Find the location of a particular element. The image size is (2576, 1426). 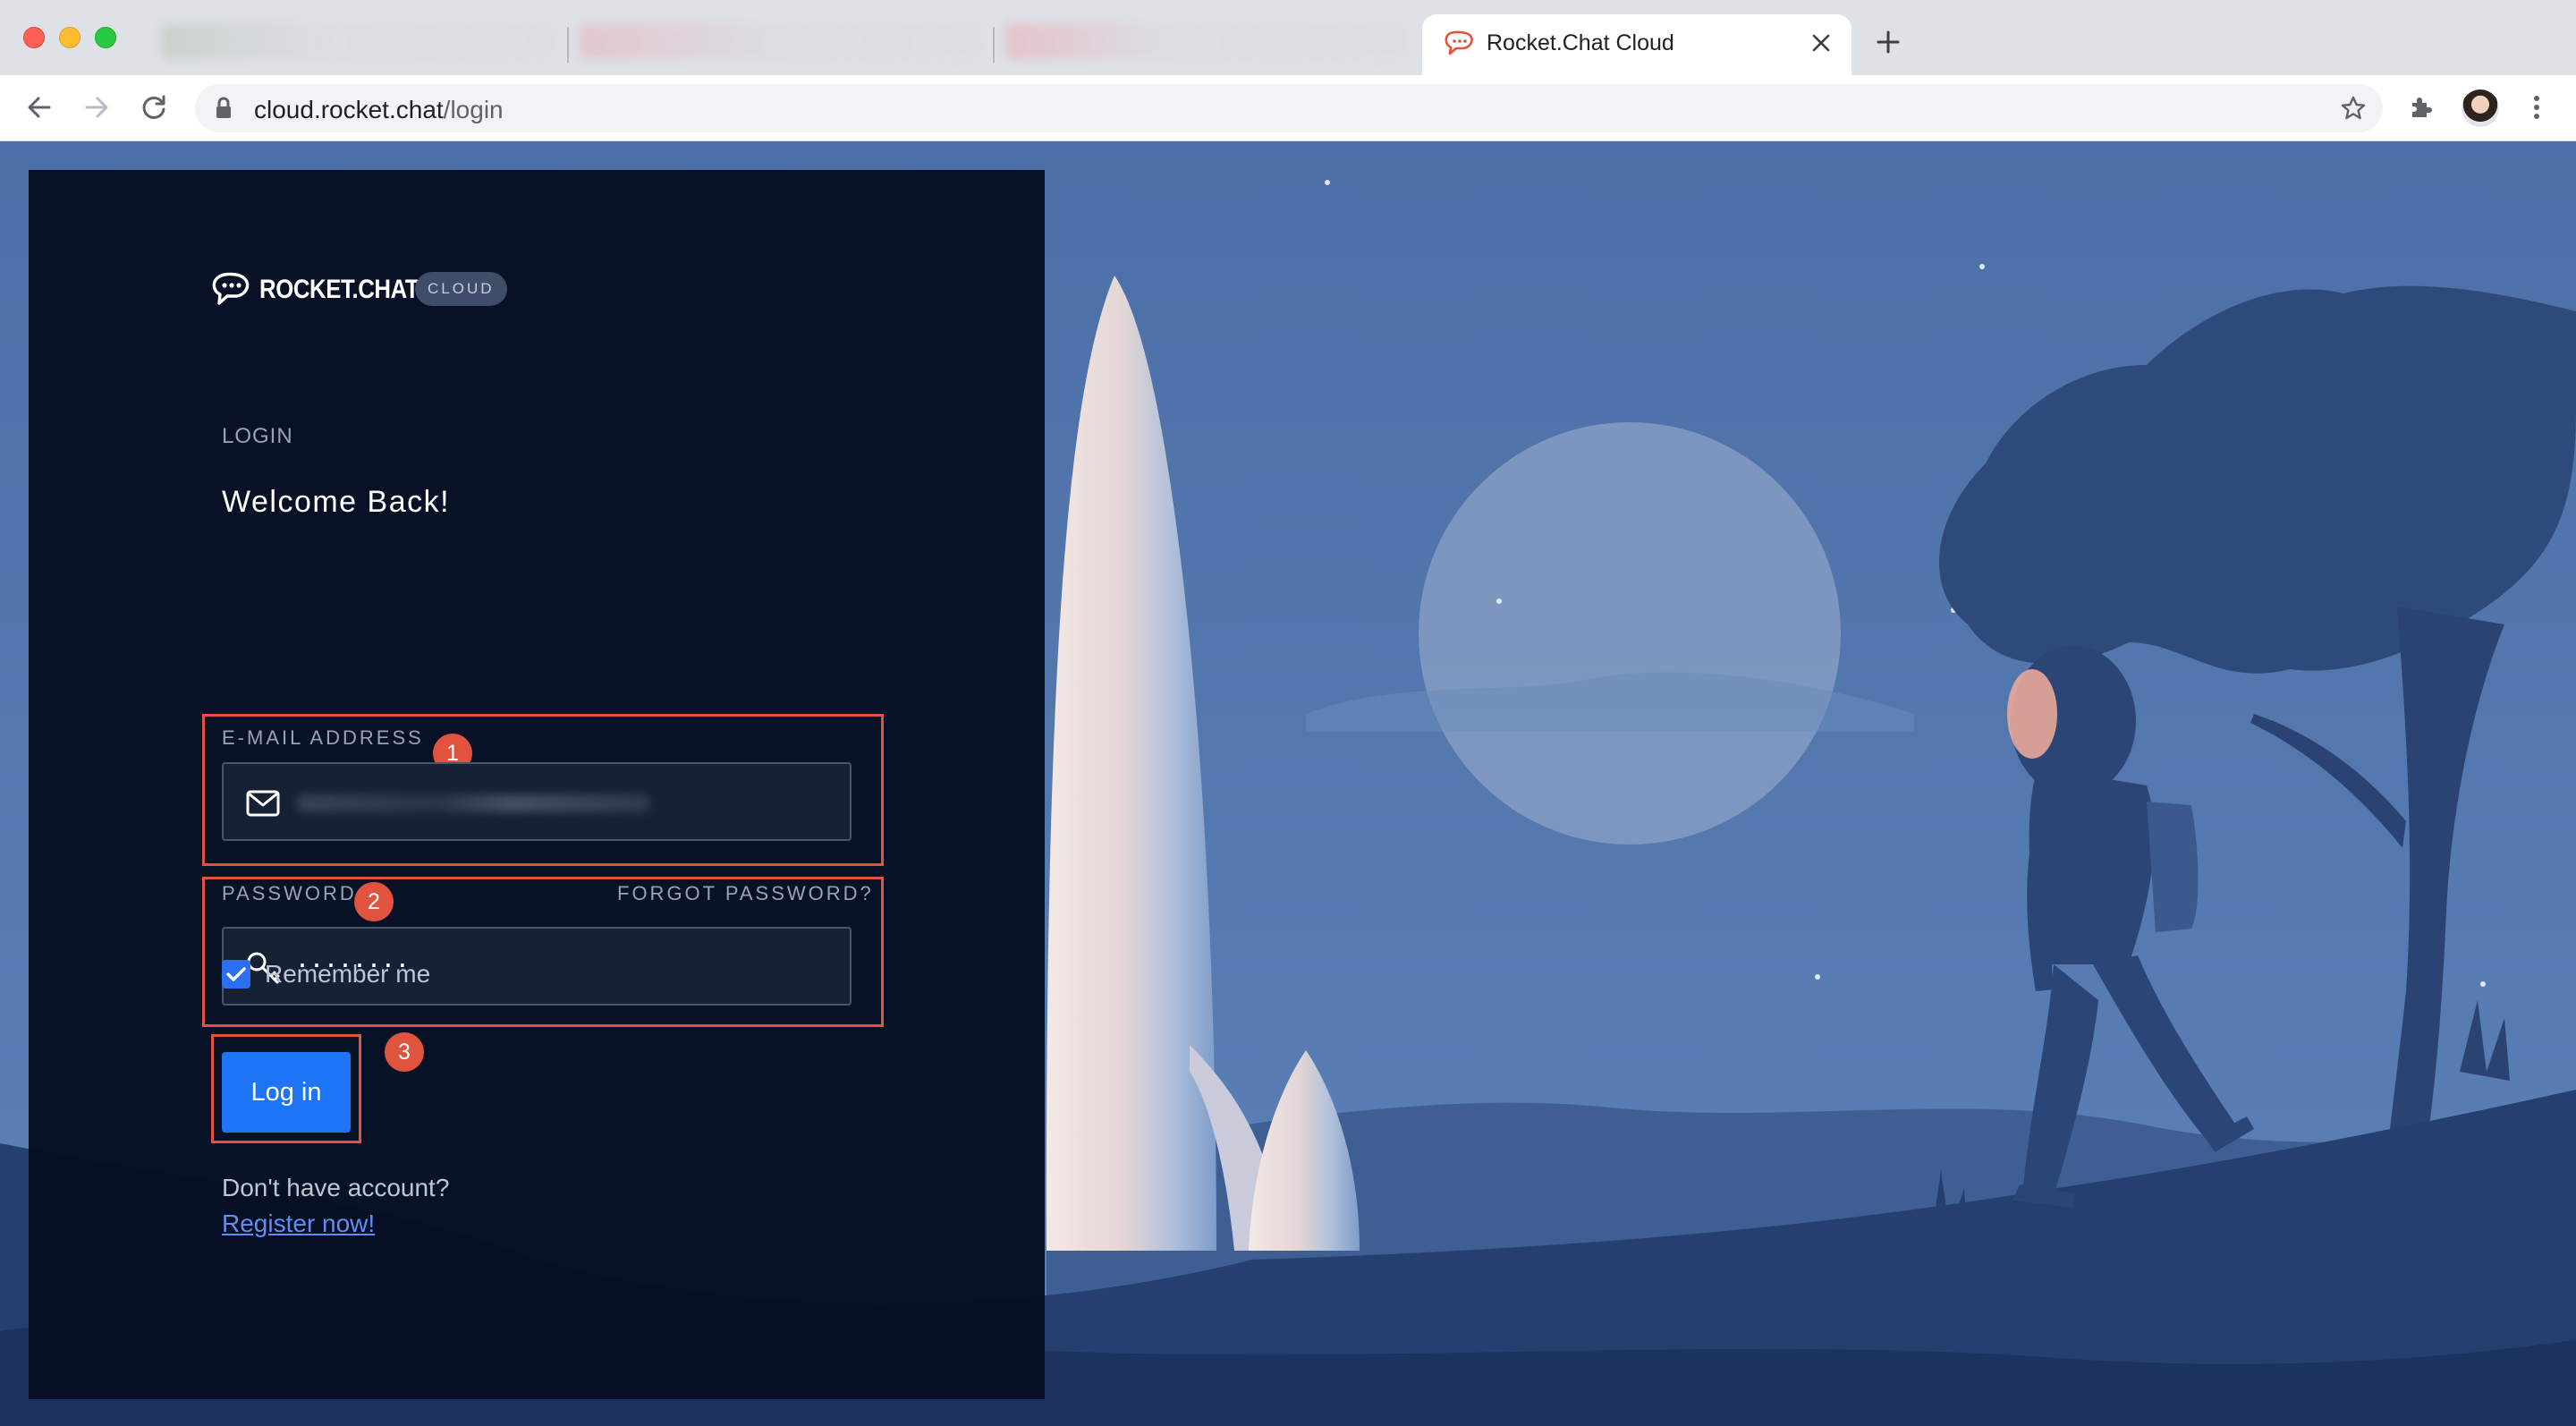

remember-me-label: Remember me is located at coordinates (348, 974).